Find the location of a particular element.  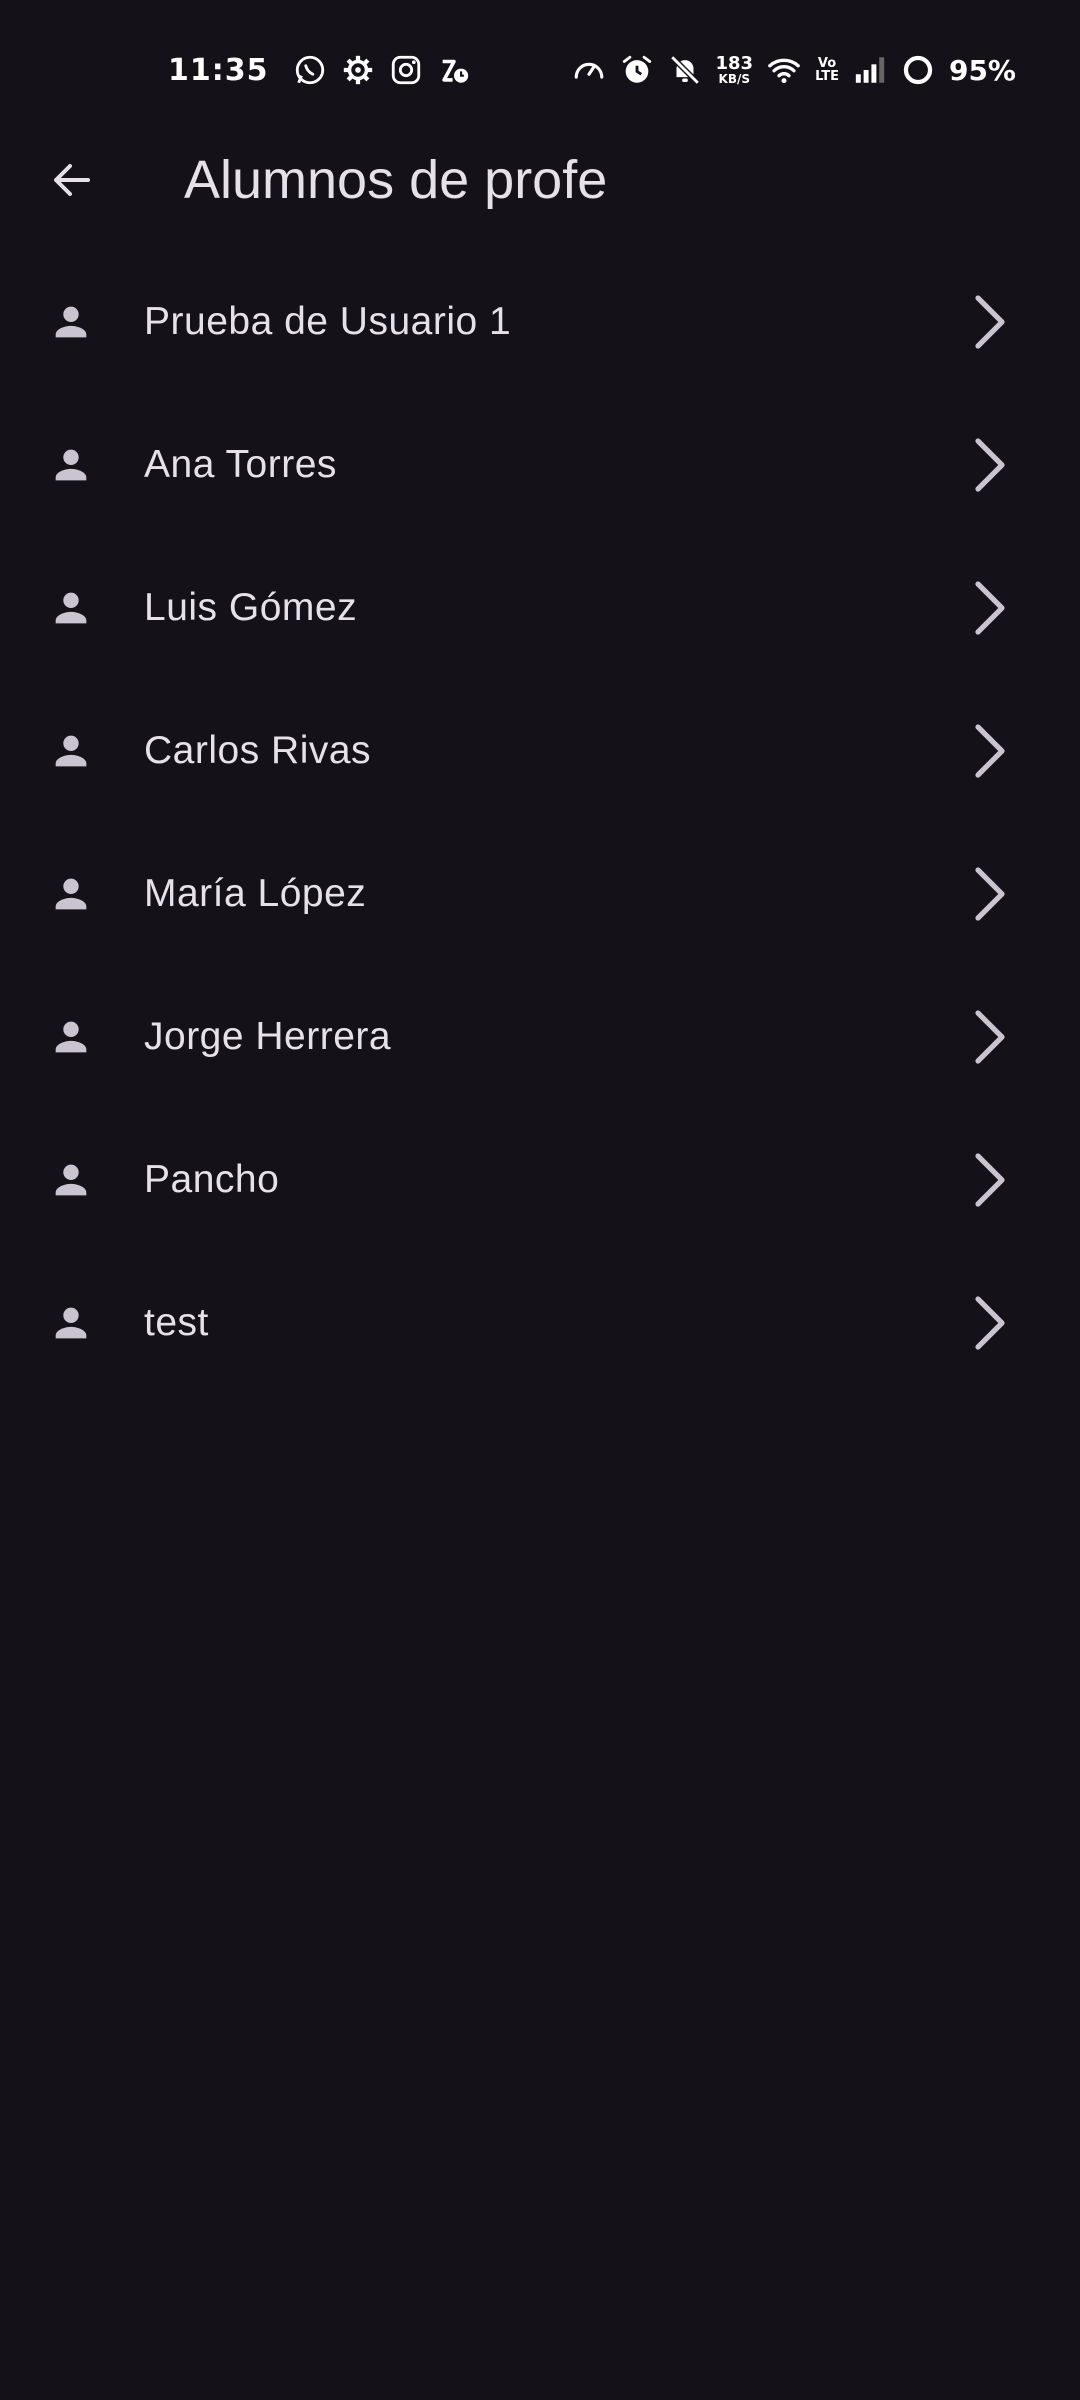

student-name: Carlos Rivas is located at coordinates (258, 750).